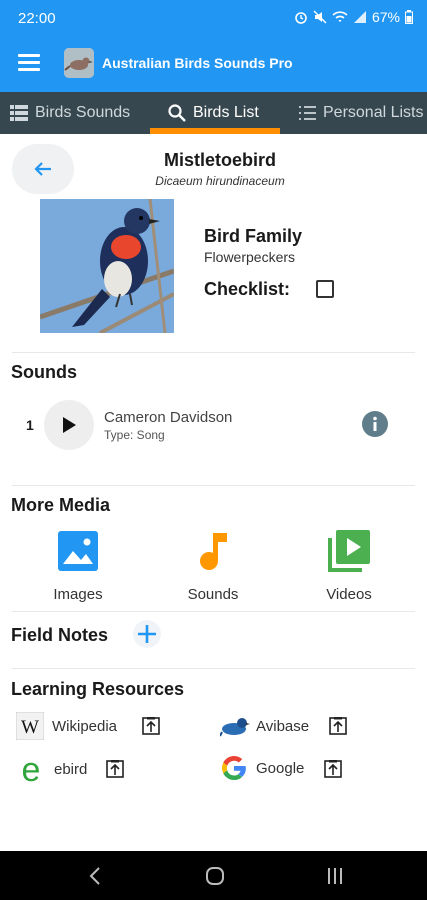 The width and height of the screenshot is (427, 900). I want to click on svg-text: e, so click(31, 769).